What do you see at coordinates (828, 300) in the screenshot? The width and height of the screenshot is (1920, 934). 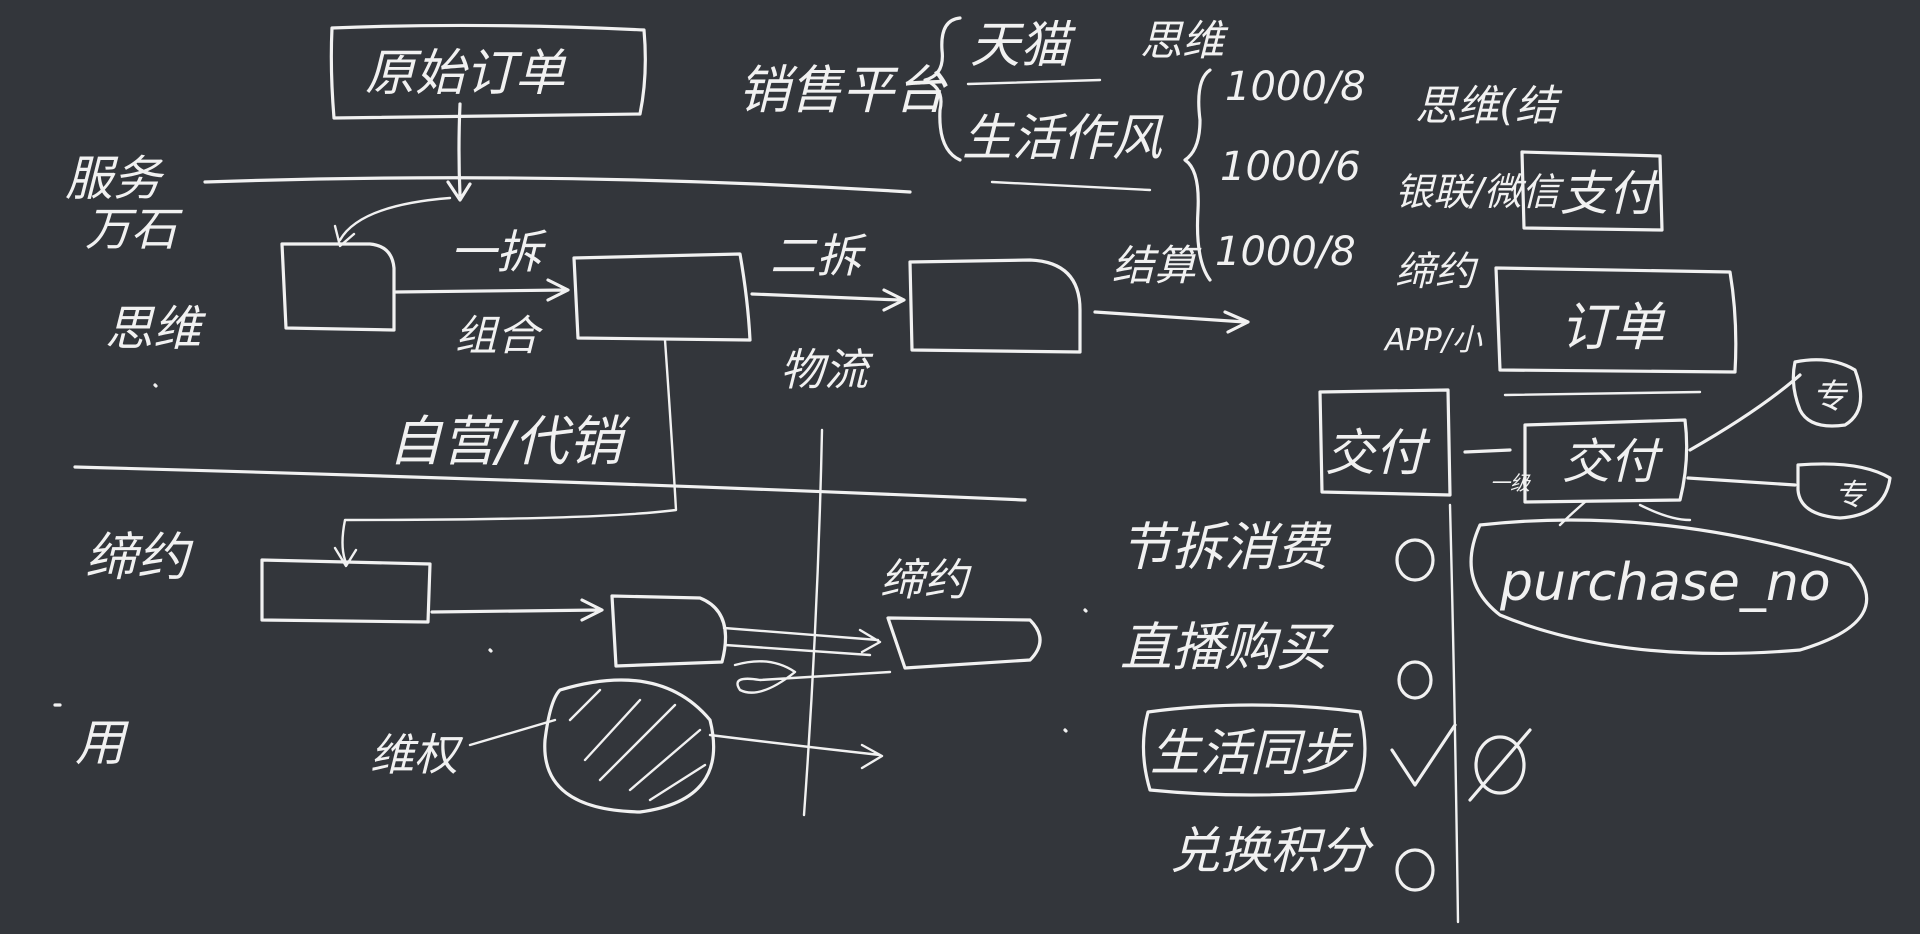 I see `arrow-box2-box3` at bounding box center [828, 300].